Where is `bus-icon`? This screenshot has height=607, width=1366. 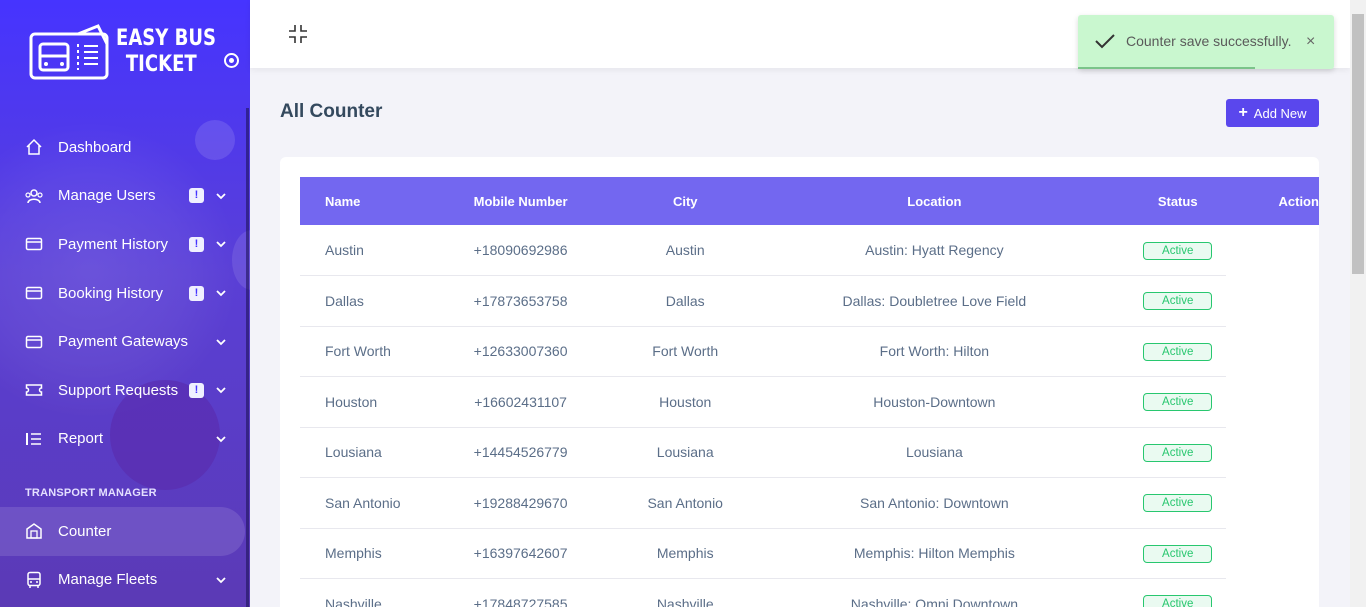 bus-icon is located at coordinates (34, 580).